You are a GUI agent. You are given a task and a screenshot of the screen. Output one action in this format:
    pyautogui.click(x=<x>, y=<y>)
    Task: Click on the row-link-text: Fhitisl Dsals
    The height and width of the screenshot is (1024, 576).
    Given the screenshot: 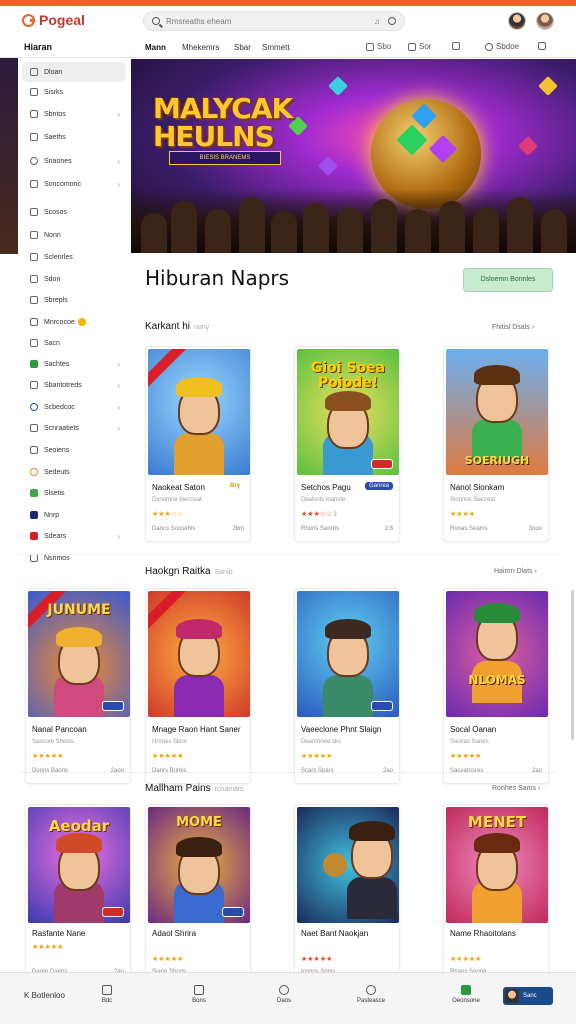 What is the action you would take?
    pyautogui.click(x=511, y=327)
    